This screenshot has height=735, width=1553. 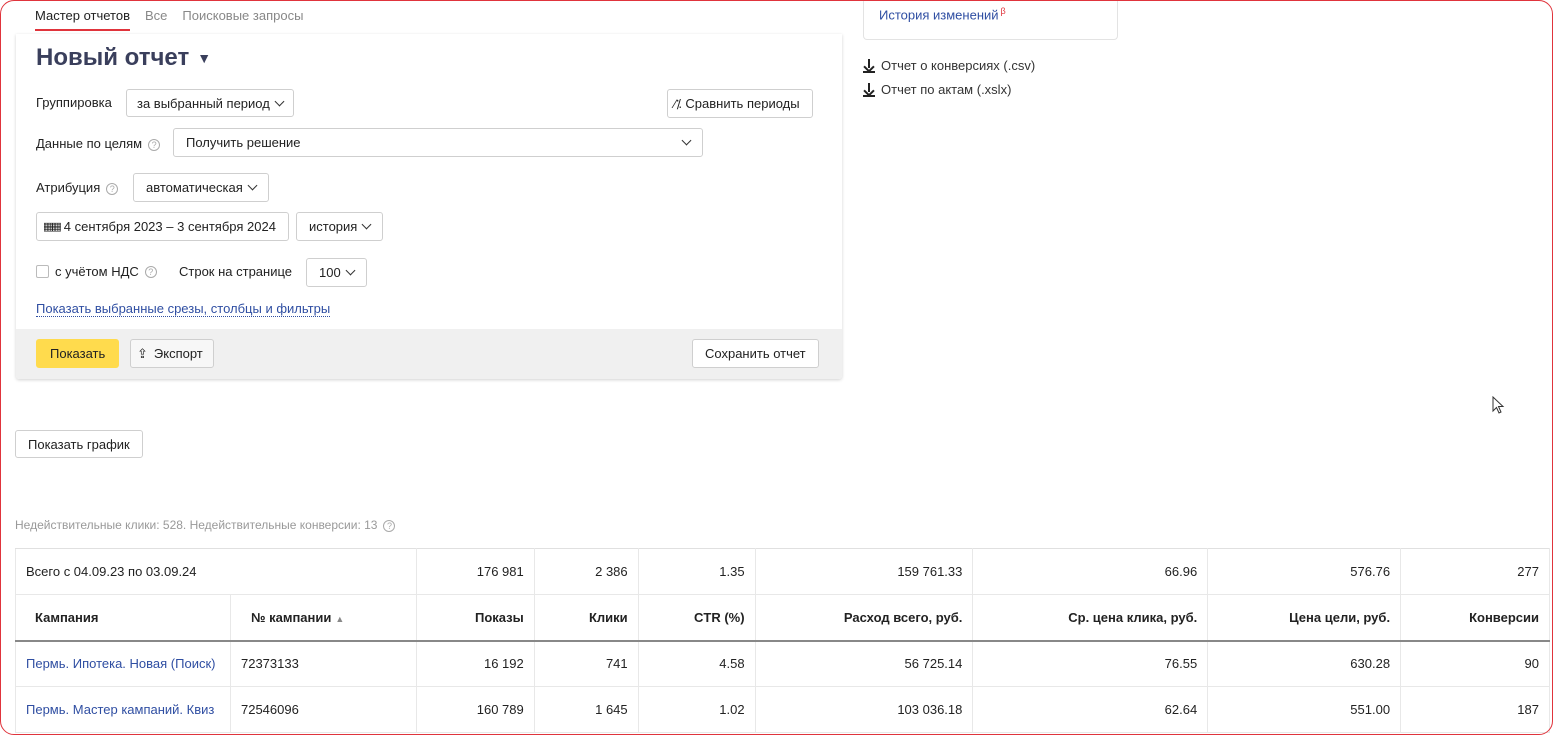 I want to click on download-conversions-label: Отчет о конверсиях (.csv), so click(x=958, y=65).